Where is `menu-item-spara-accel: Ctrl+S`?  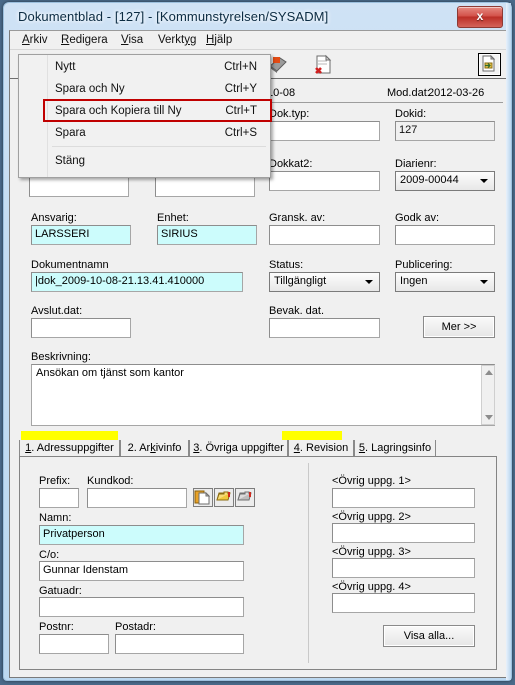 menu-item-spara-accel: Ctrl+S is located at coordinates (240, 133).